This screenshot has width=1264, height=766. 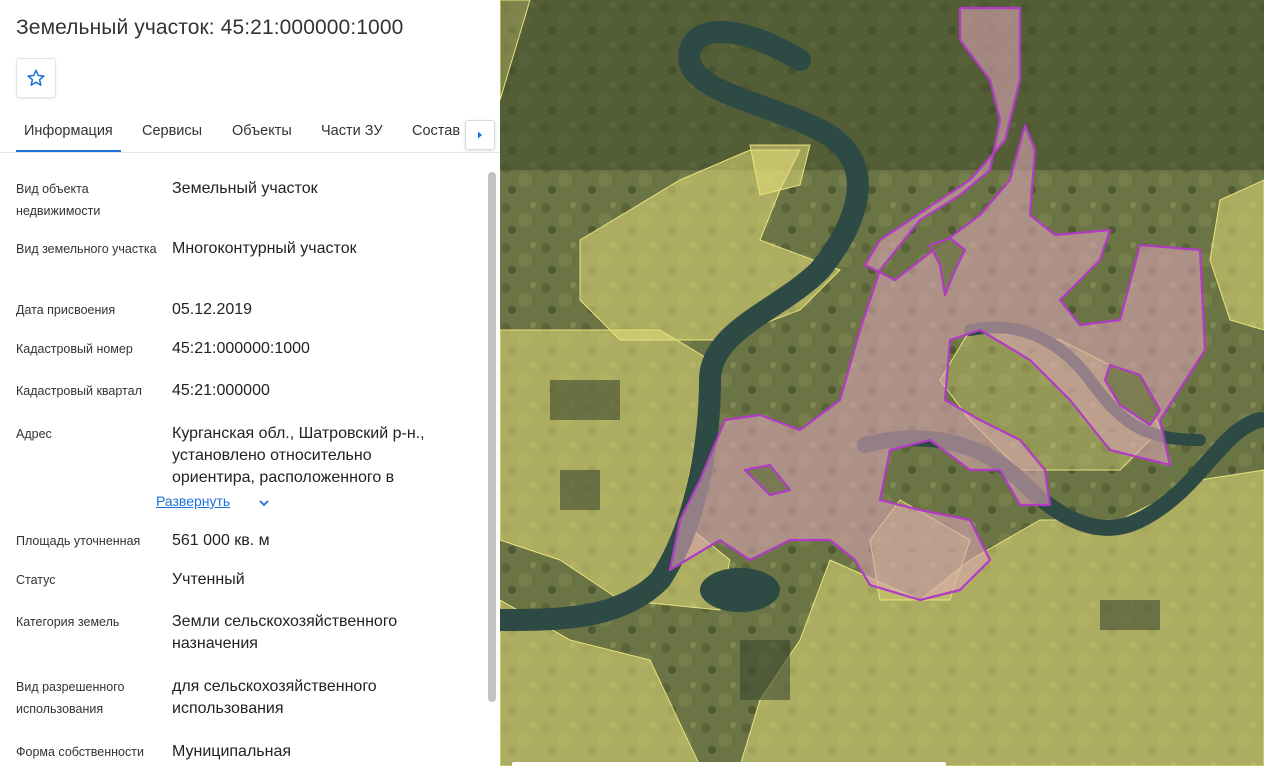 What do you see at coordinates (210, 27) in the screenshot?
I see `page-title: Земельный участок: 45:21:000000:1000` at bounding box center [210, 27].